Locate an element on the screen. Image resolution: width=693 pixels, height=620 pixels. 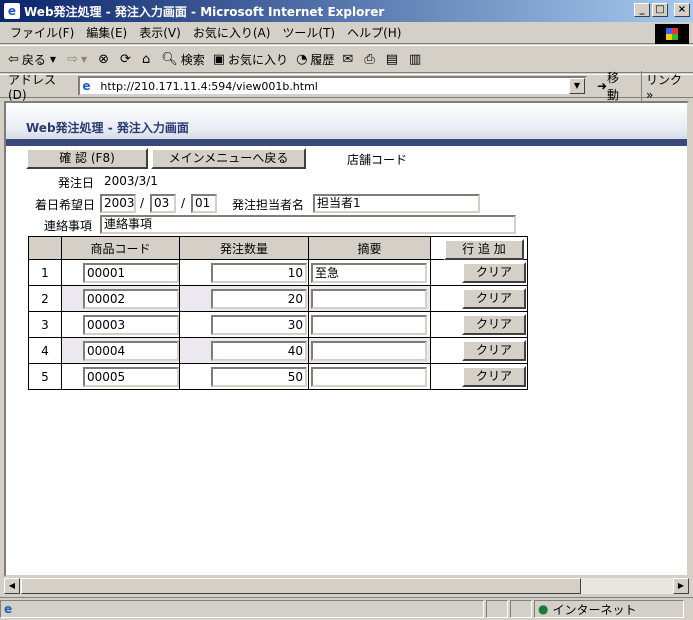
desired-month-input: 03 is located at coordinates (163, 203).